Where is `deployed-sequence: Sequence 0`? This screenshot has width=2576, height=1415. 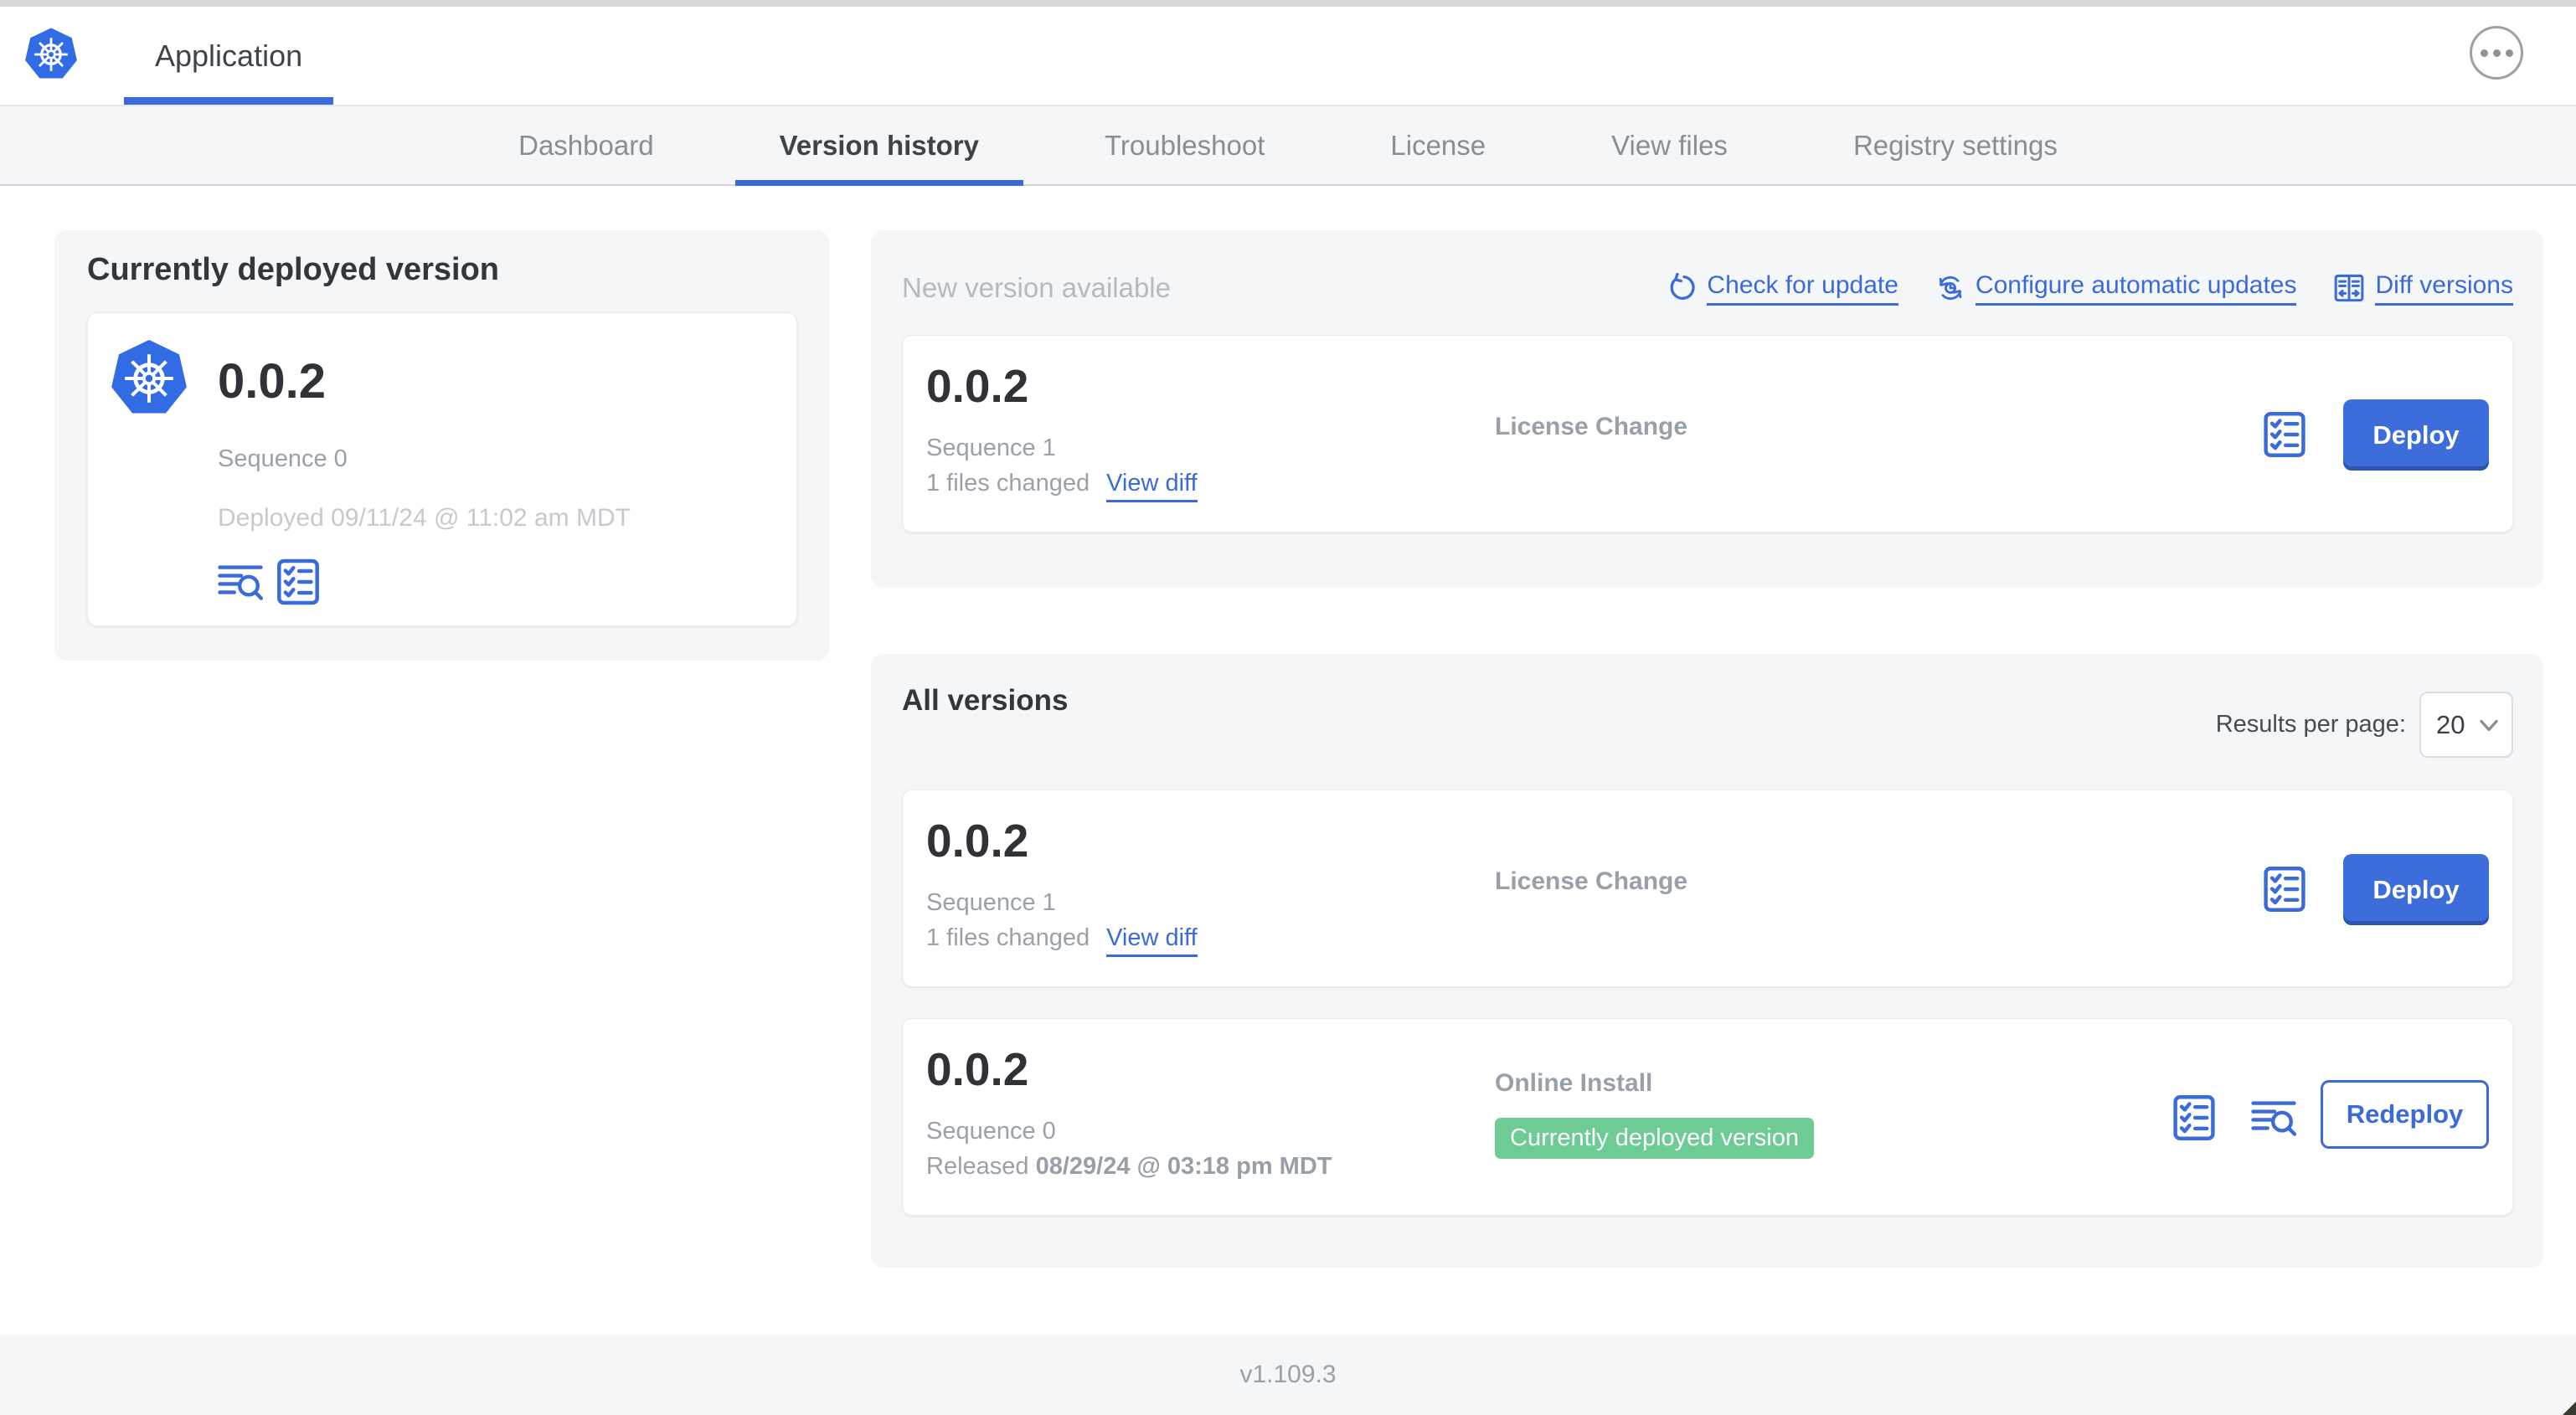 deployed-sequence: Sequence 0 is located at coordinates (283, 458).